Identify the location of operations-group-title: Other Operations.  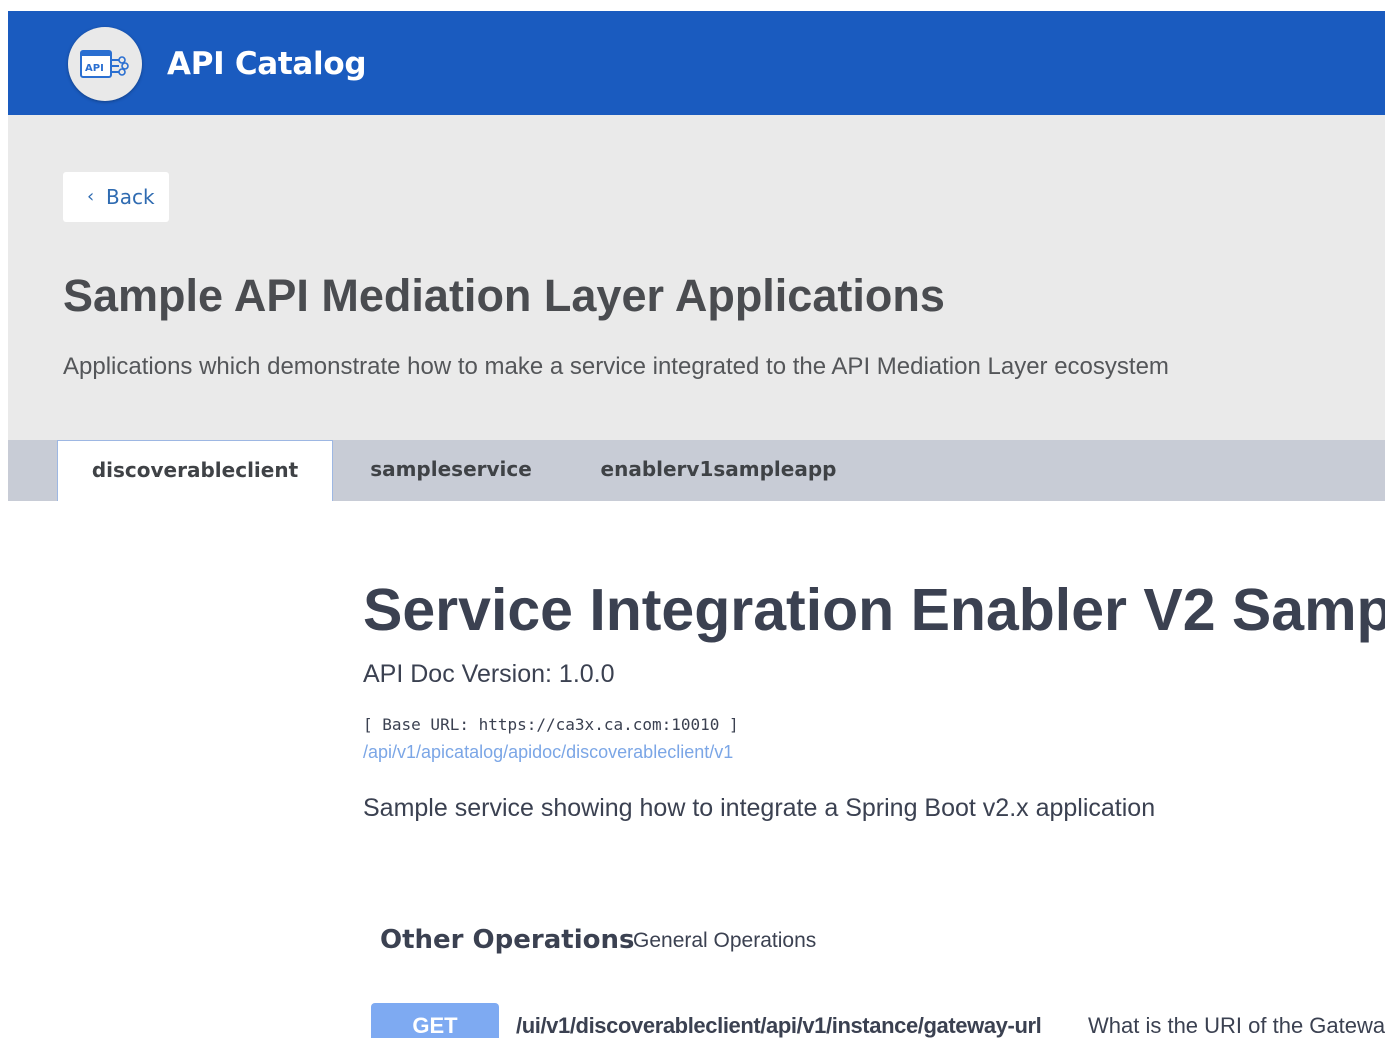
(507, 940).